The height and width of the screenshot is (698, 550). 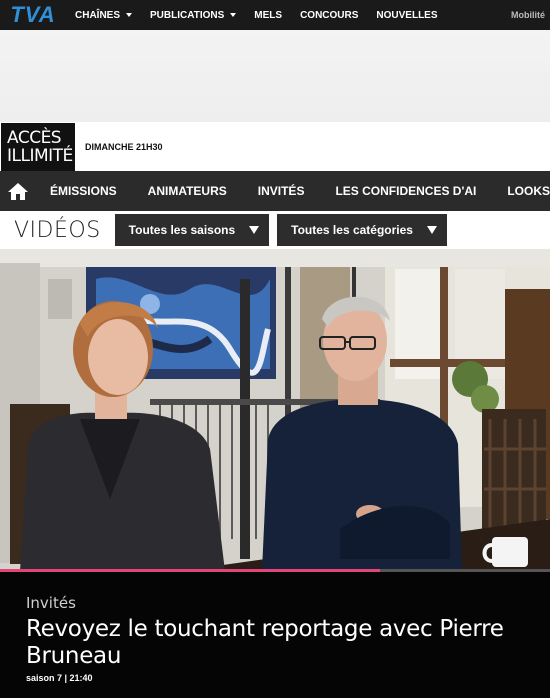 I want to click on categories-dropdown-label: Toutes les catégories, so click(x=352, y=230).